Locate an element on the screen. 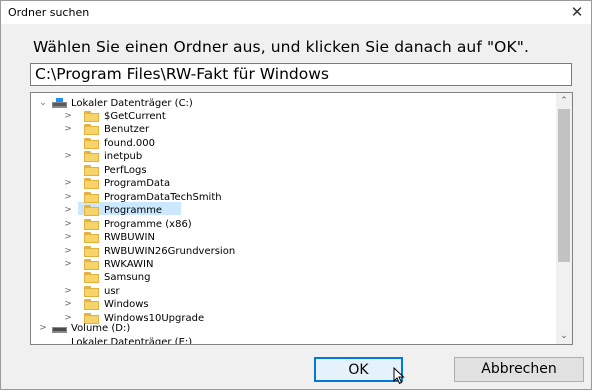 The image size is (592, 390). vertical-scrollbar: ⌃ ⌄ is located at coordinates (564, 218).